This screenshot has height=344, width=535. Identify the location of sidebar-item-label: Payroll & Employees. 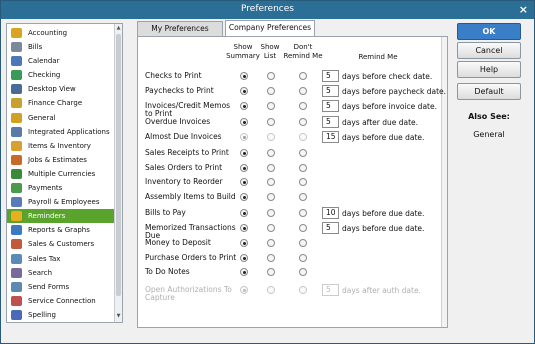
(64, 202).